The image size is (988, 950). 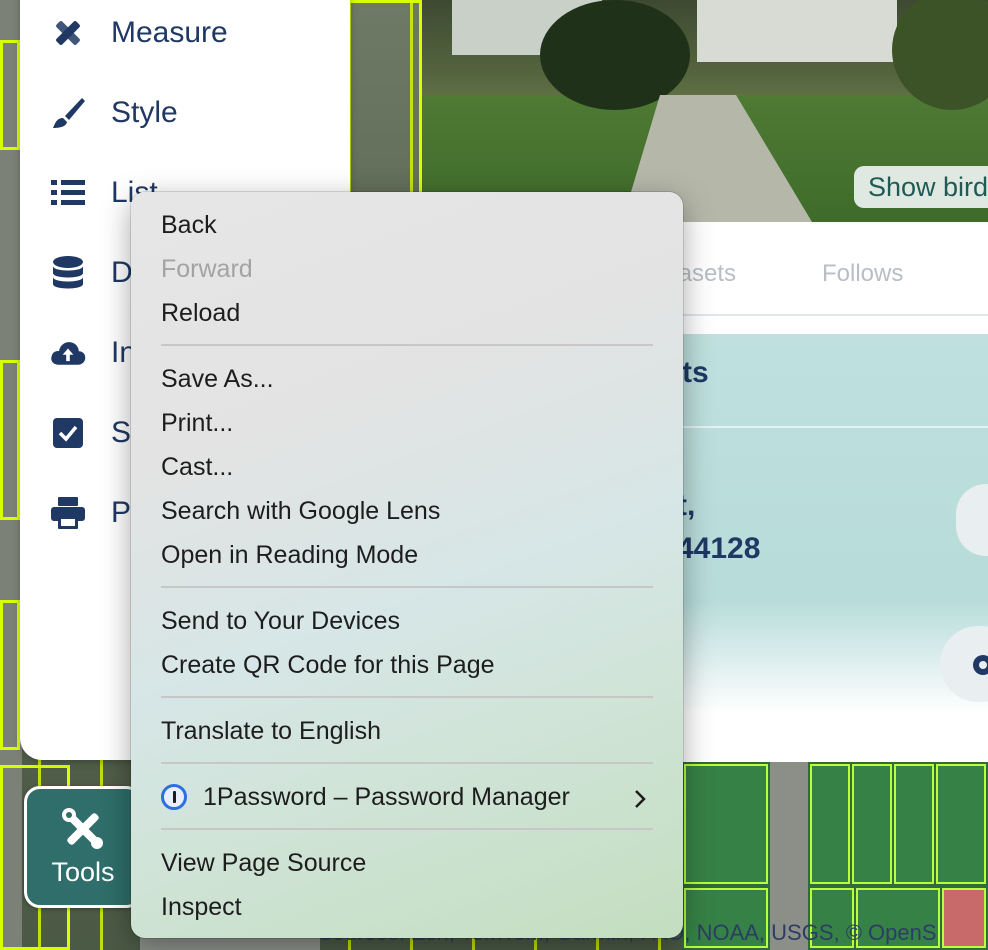 I want to click on tool-label: S, so click(x=121, y=432).